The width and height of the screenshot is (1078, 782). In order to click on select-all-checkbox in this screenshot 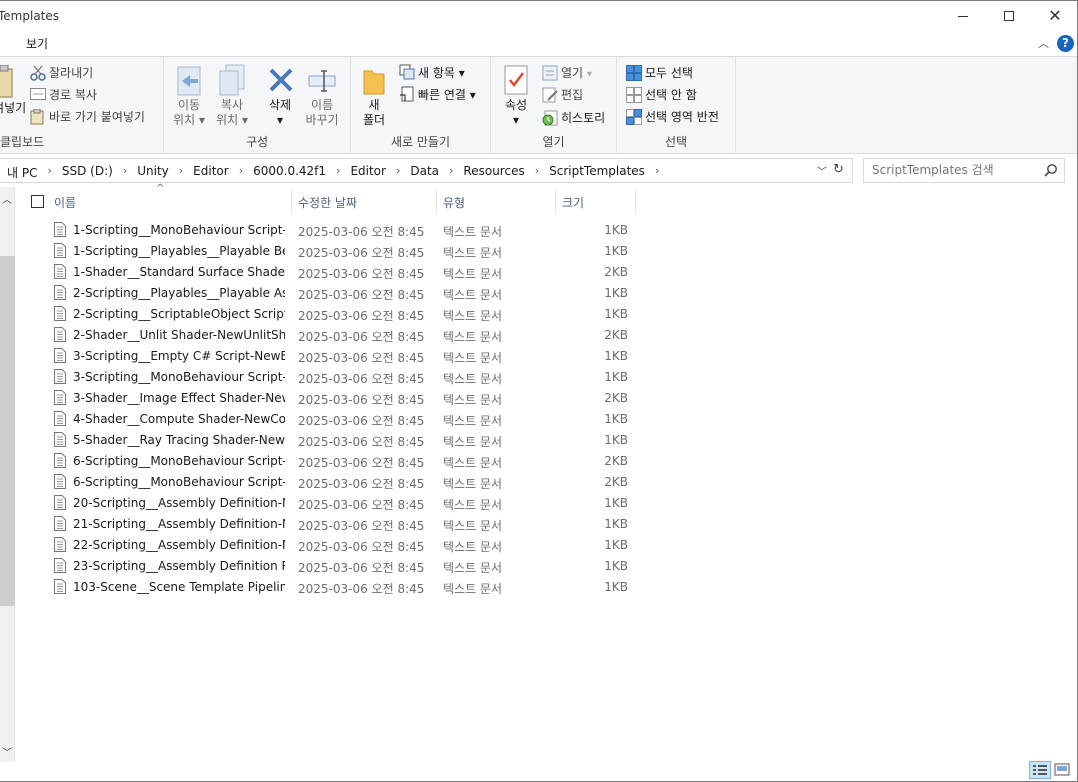, I will do `click(37, 201)`.